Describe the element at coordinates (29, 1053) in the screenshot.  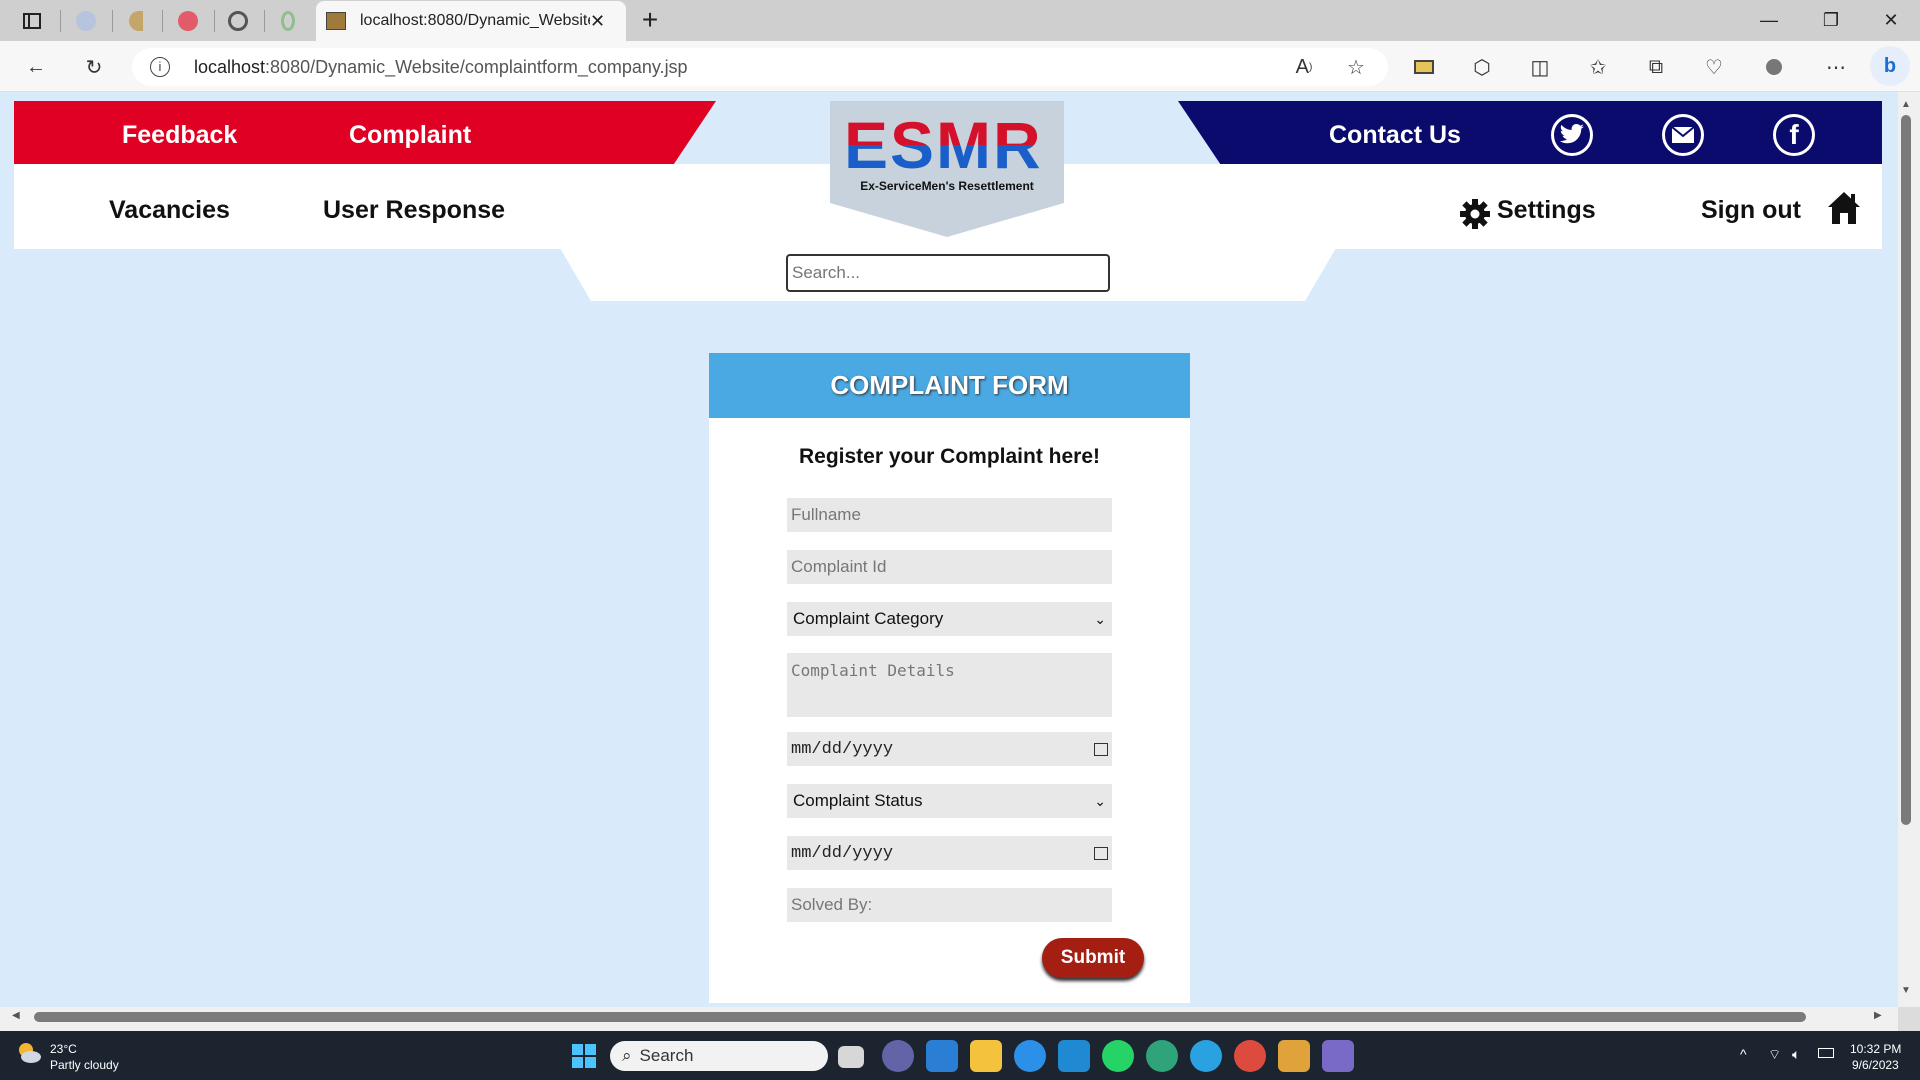
I see `weather-icon` at that location.